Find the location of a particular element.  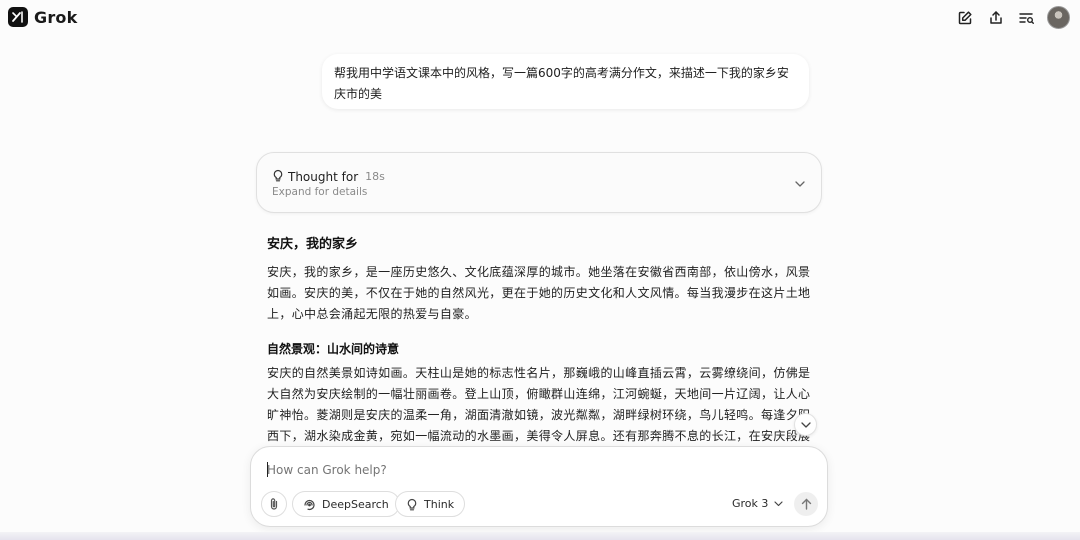

text-caret is located at coordinates (267, 469).